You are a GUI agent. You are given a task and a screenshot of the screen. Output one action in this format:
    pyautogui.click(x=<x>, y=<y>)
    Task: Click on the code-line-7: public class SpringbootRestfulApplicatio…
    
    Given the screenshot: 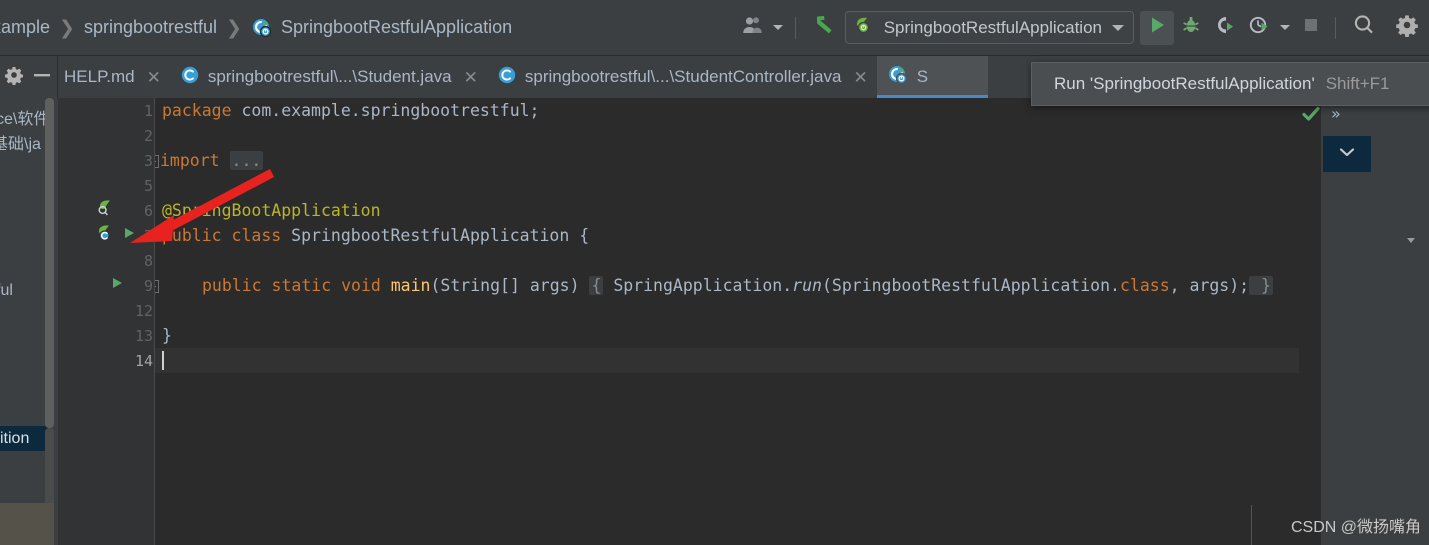 What is the action you would take?
    pyautogui.click(x=375, y=235)
    